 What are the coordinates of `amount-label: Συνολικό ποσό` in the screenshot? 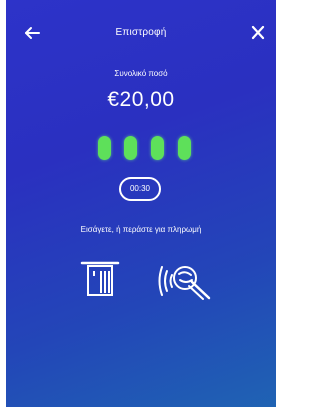 It's located at (141, 73).